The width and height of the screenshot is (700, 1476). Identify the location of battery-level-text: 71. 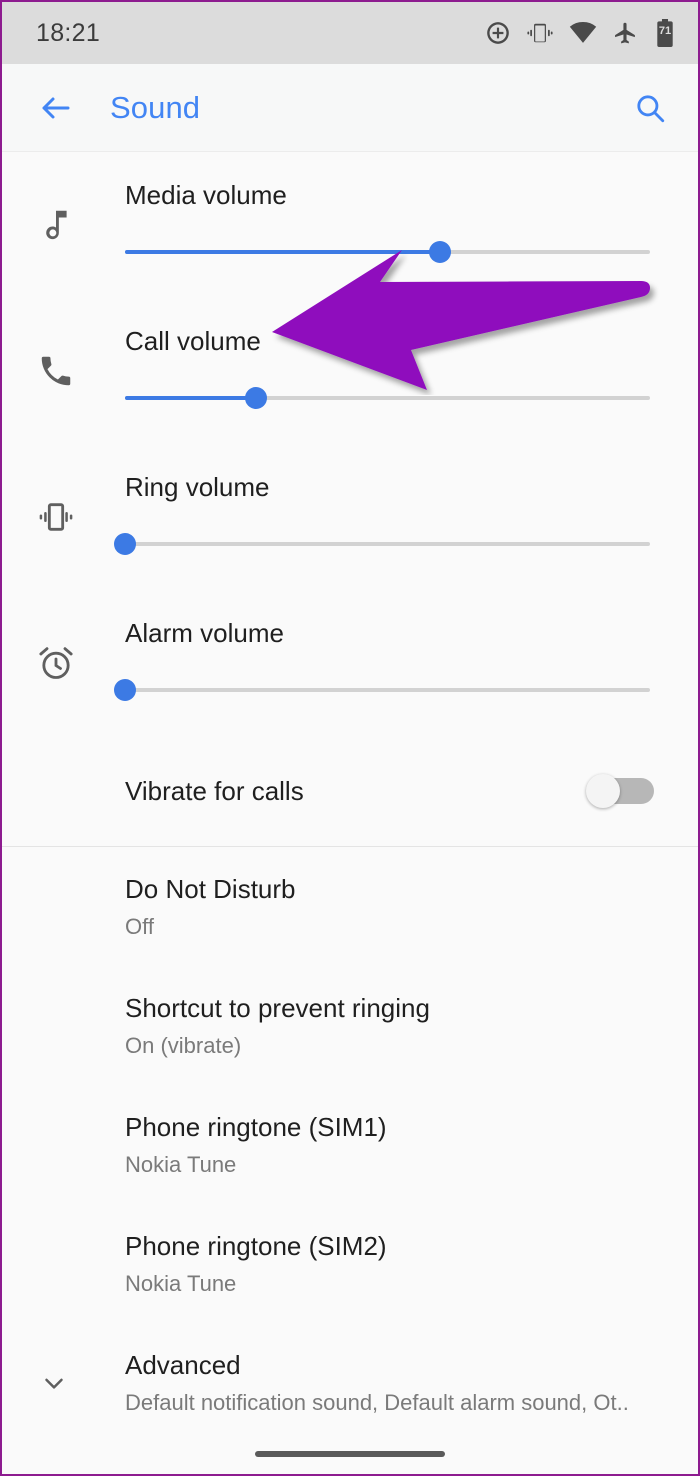
(665, 31).